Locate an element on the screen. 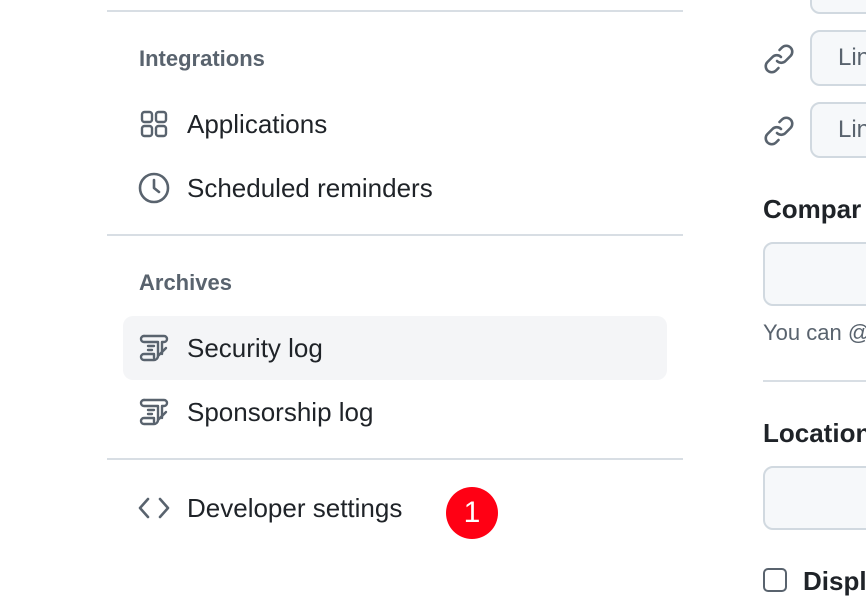 Image resolution: width=866 pixels, height=597 pixels. sidebar-item-developer-settings: Developer settings is located at coordinates (288, 508).